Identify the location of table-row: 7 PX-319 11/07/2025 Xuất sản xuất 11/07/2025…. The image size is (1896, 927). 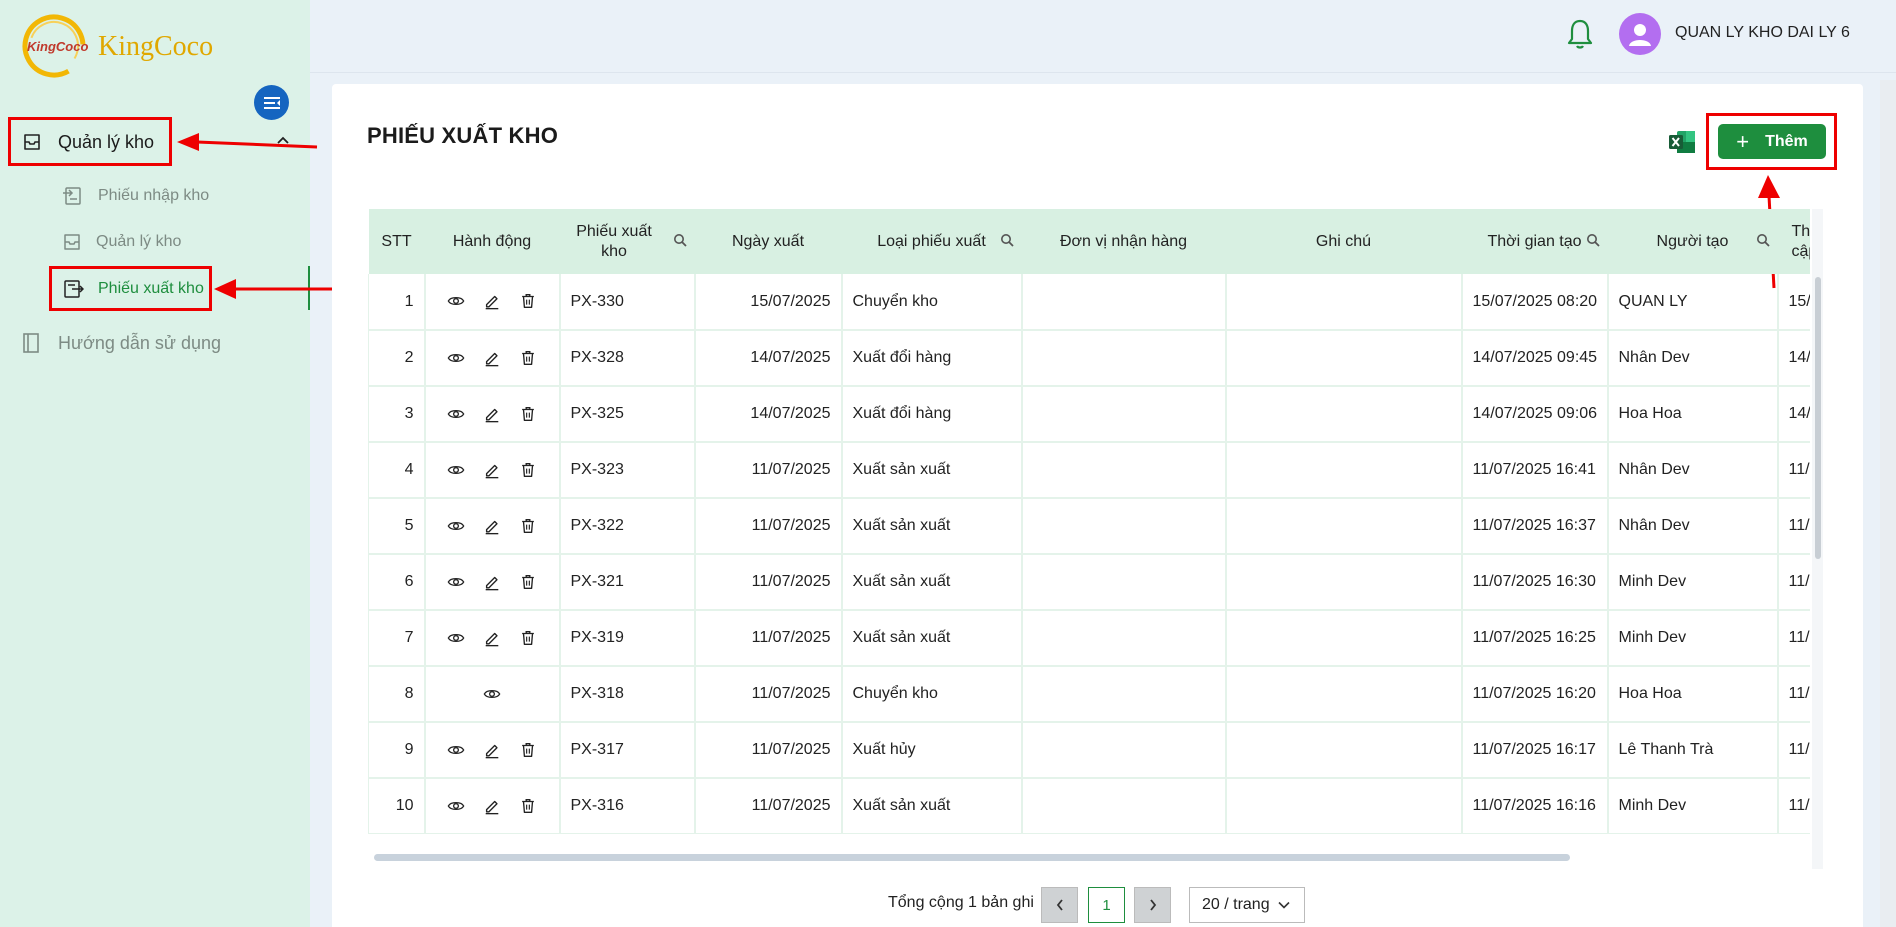
(1089, 638).